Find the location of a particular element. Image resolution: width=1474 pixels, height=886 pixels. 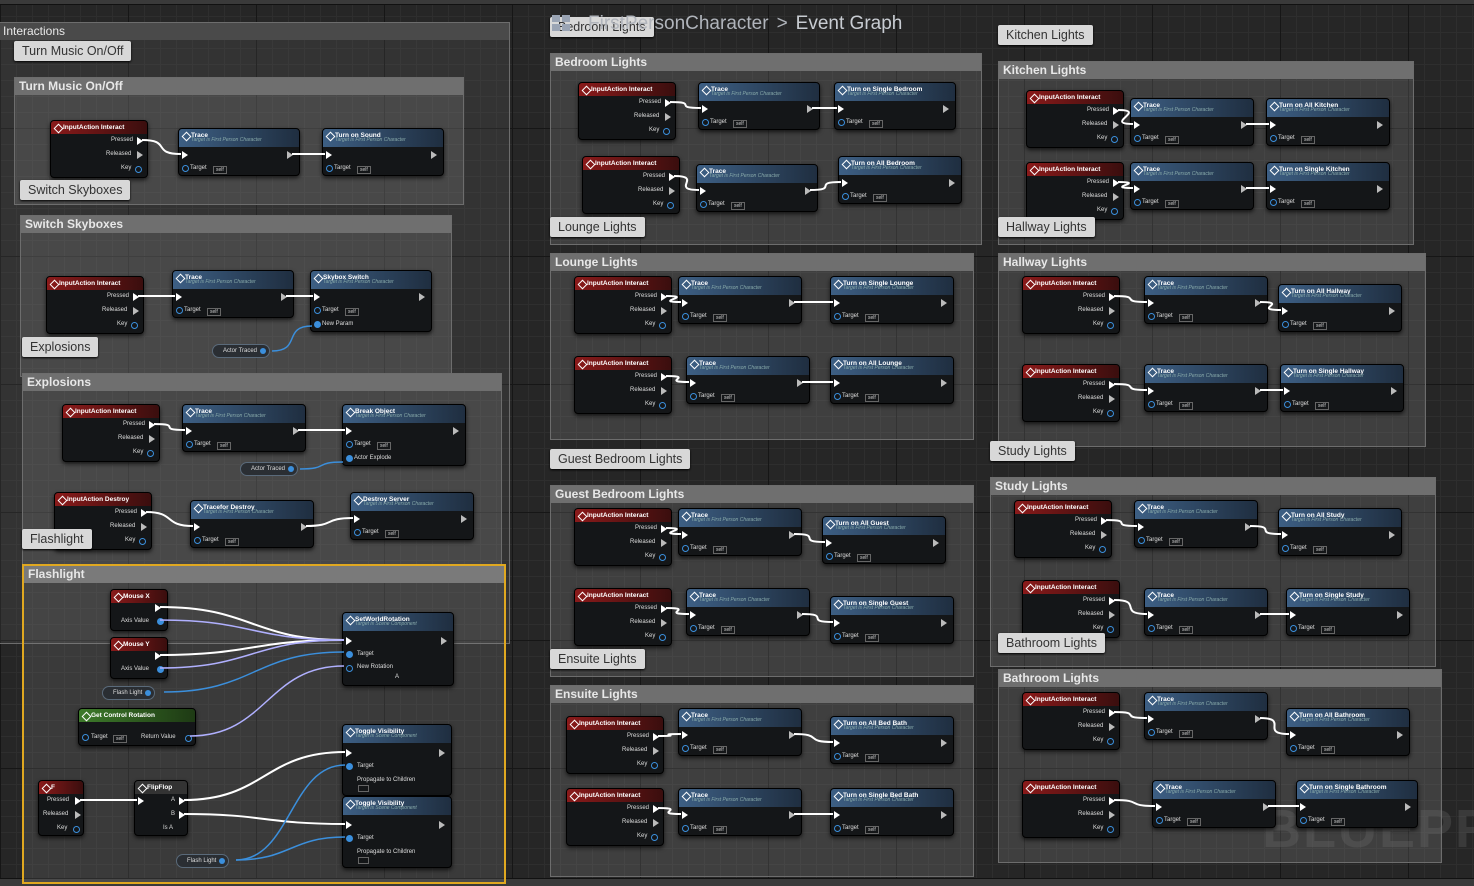

param-pin is located at coordinates (349, 458).